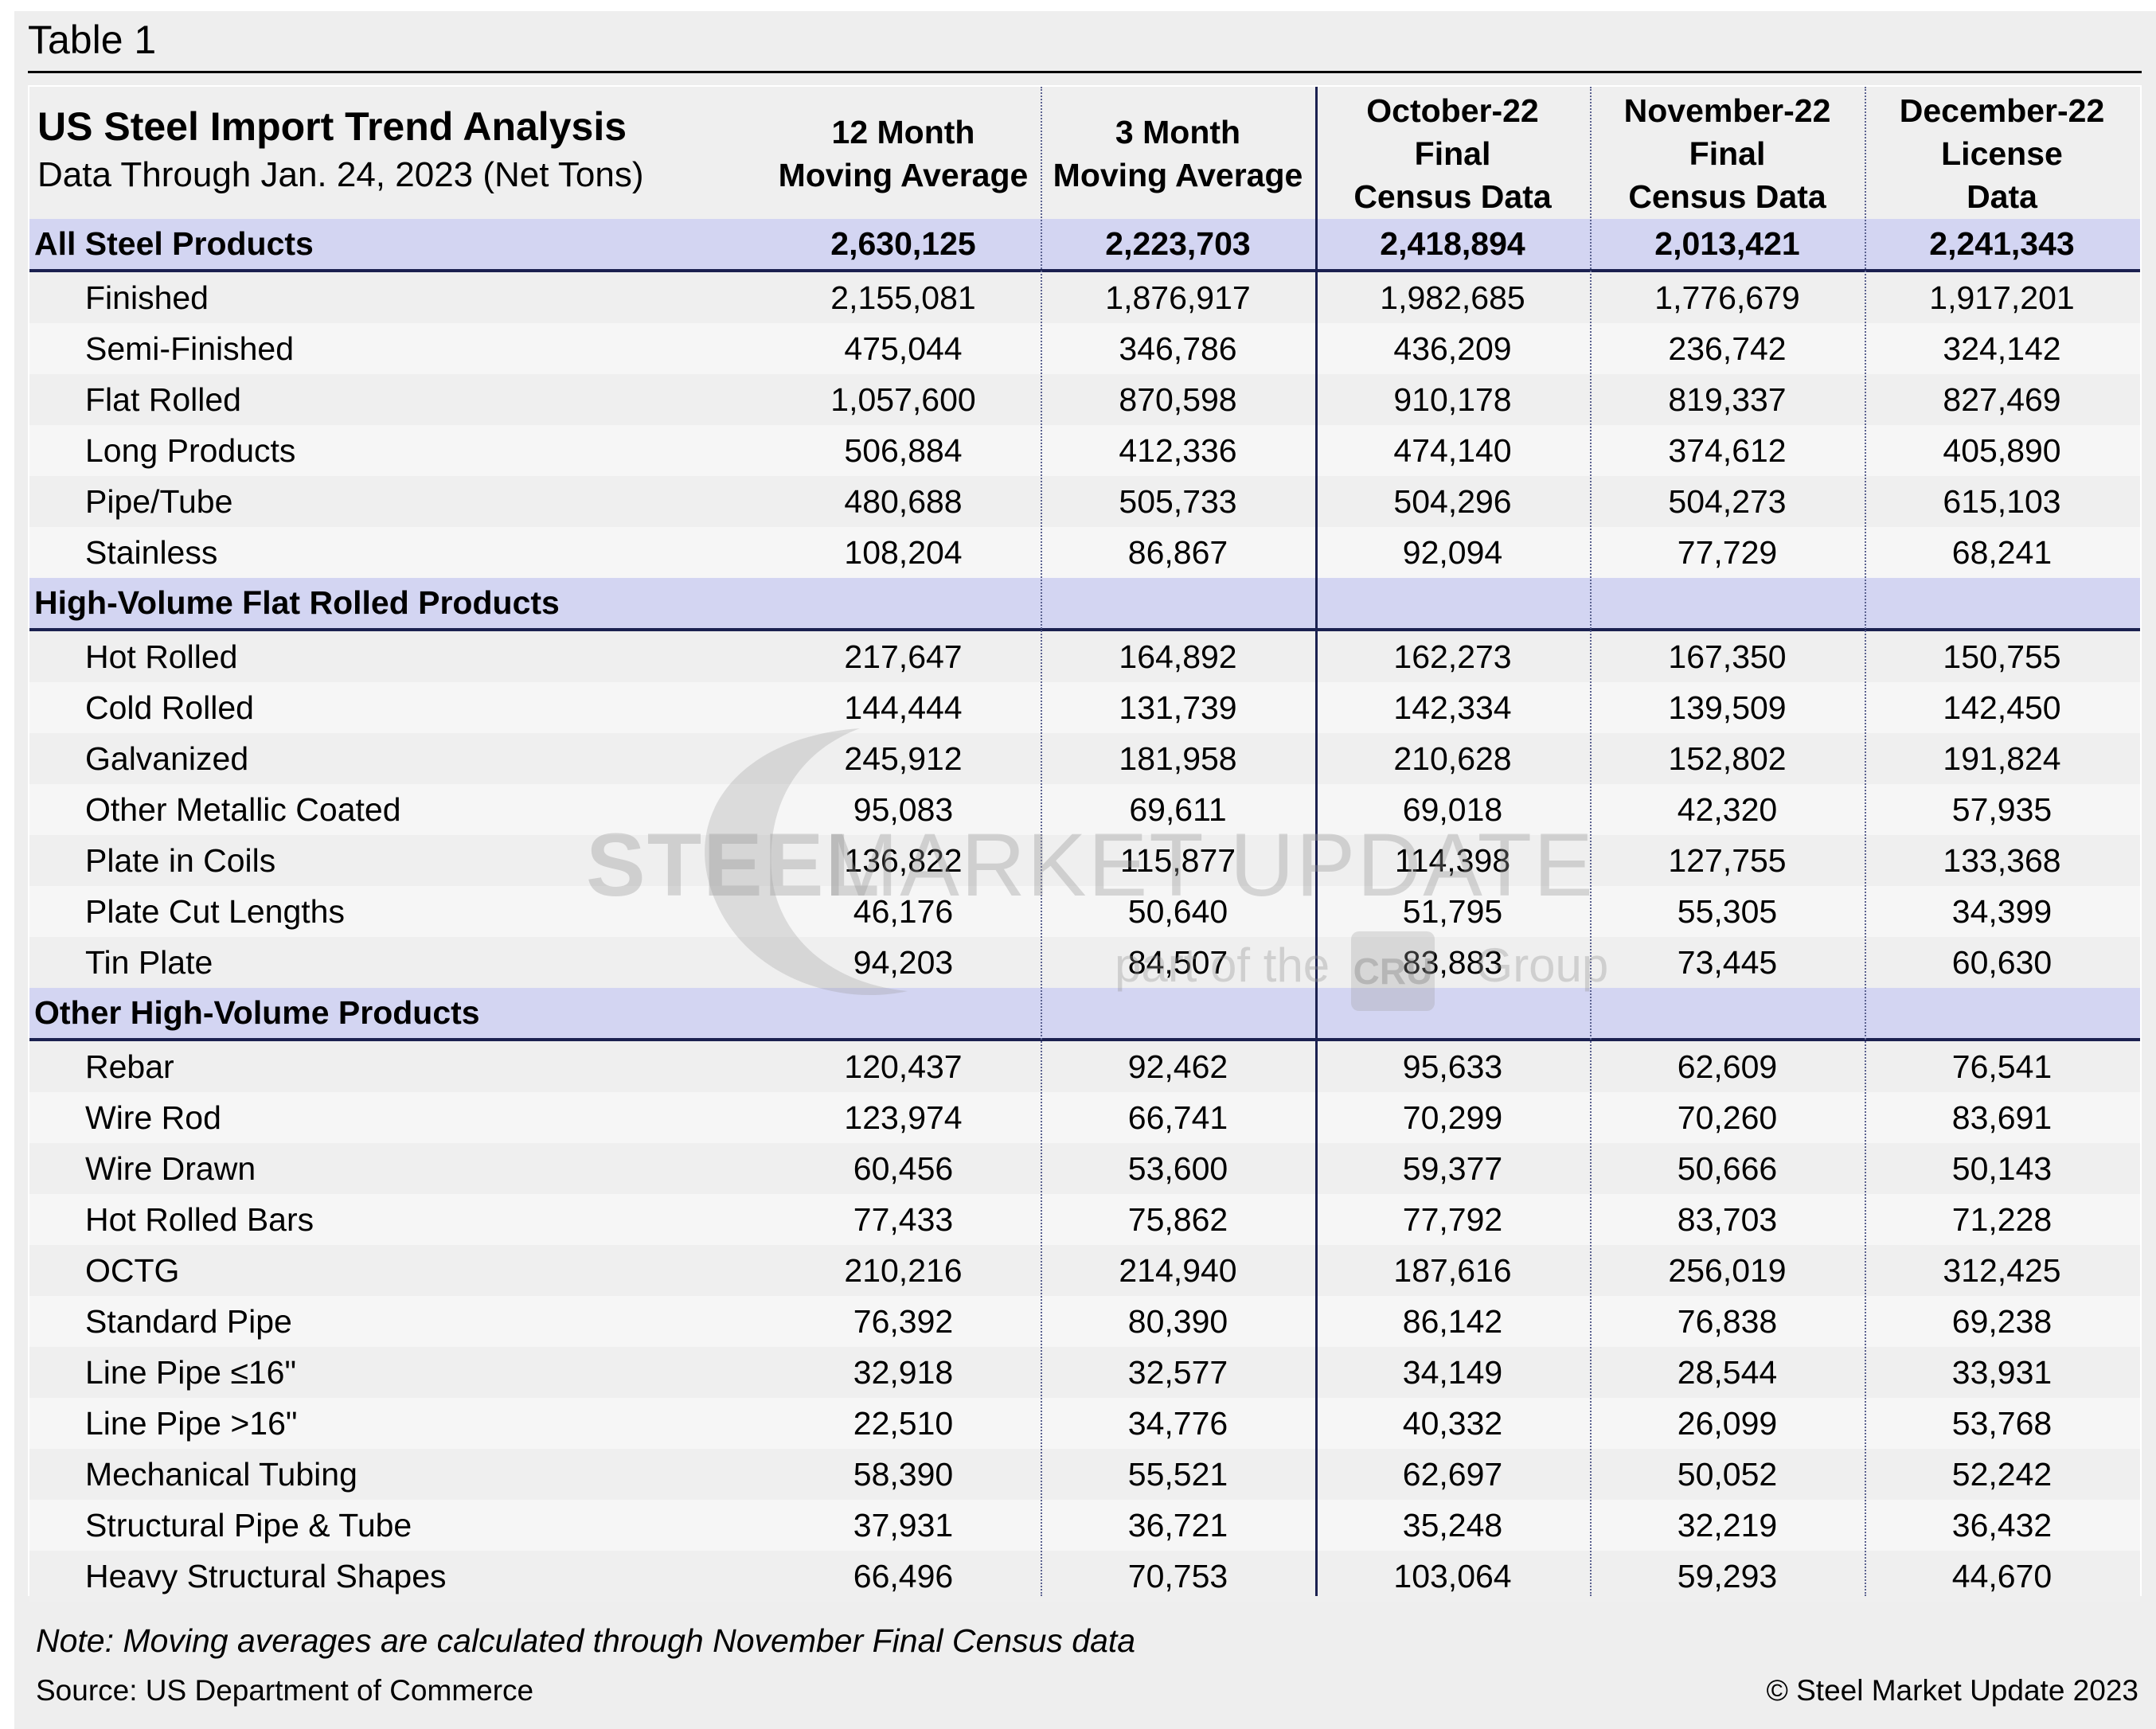 The image size is (2156, 1729). What do you see at coordinates (903, 1270) in the screenshot?
I see `value-cell: 210,216` at bounding box center [903, 1270].